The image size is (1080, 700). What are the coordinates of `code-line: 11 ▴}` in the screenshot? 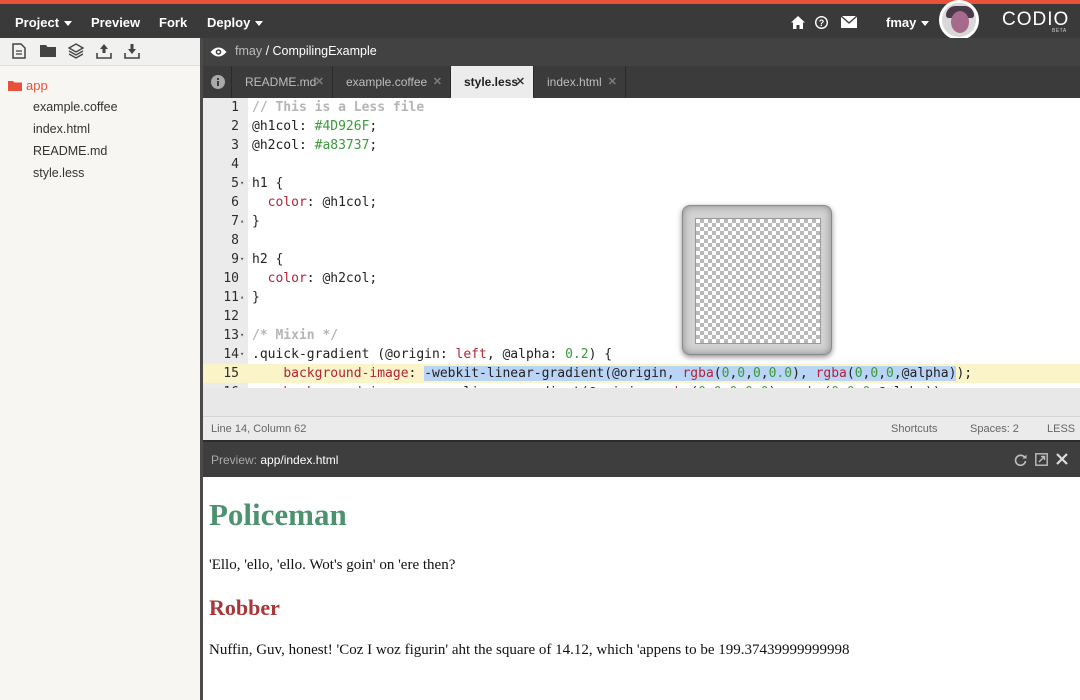 It's located at (641, 297).